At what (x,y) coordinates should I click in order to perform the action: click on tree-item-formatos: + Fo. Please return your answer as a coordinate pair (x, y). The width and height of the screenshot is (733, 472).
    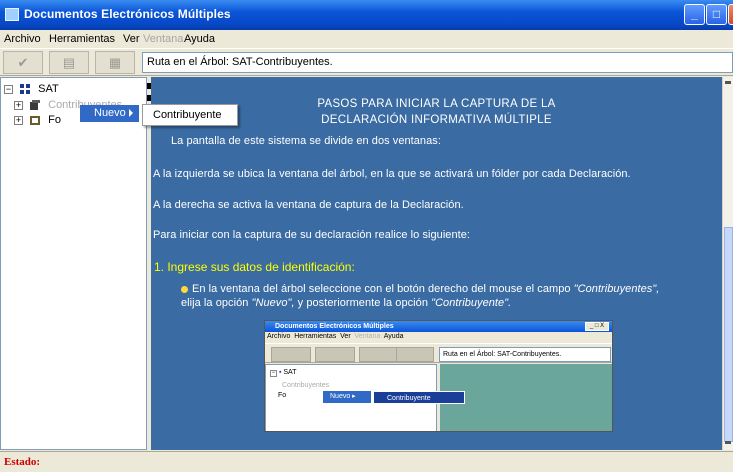
    Looking at the image, I should click on (37, 120).